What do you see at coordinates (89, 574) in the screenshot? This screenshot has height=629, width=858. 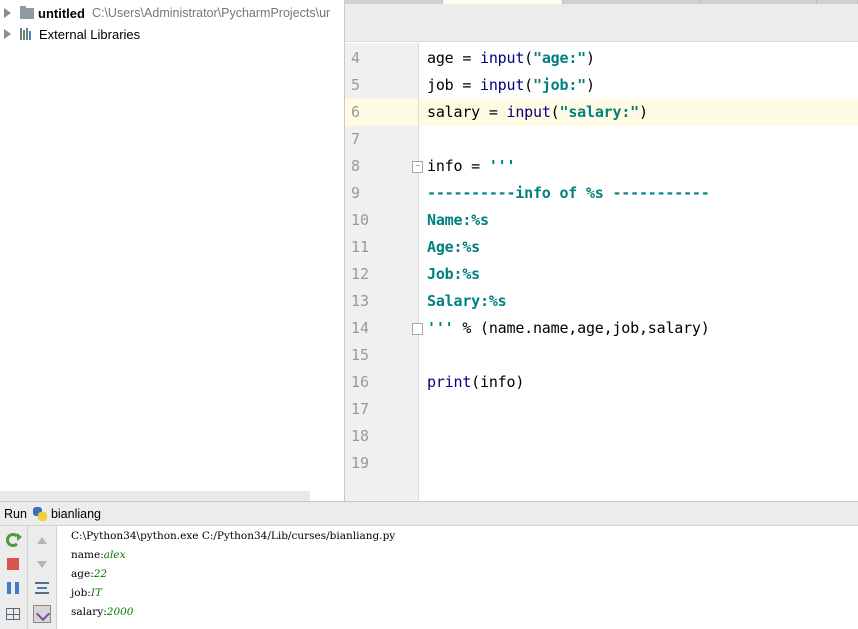 I see `console-line: age:22` at bounding box center [89, 574].